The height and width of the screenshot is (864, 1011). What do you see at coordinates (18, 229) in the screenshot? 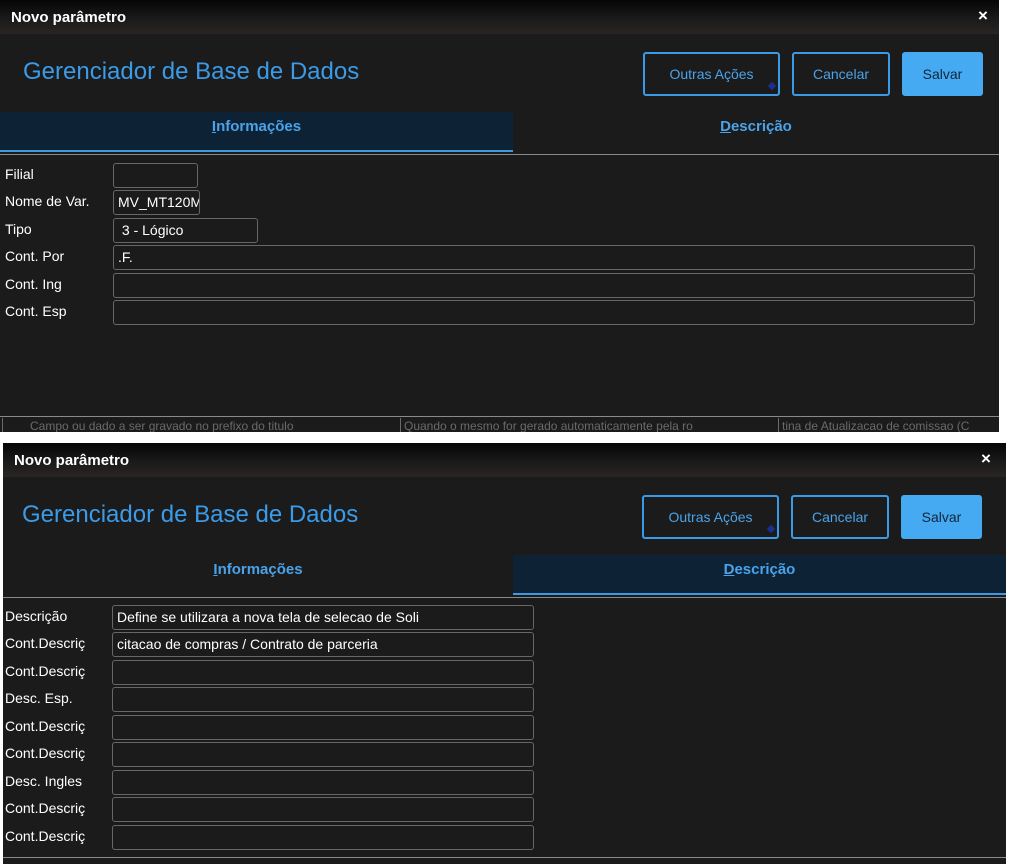
I see `tipo-label: Tipo` at bounding box center [18, 229].